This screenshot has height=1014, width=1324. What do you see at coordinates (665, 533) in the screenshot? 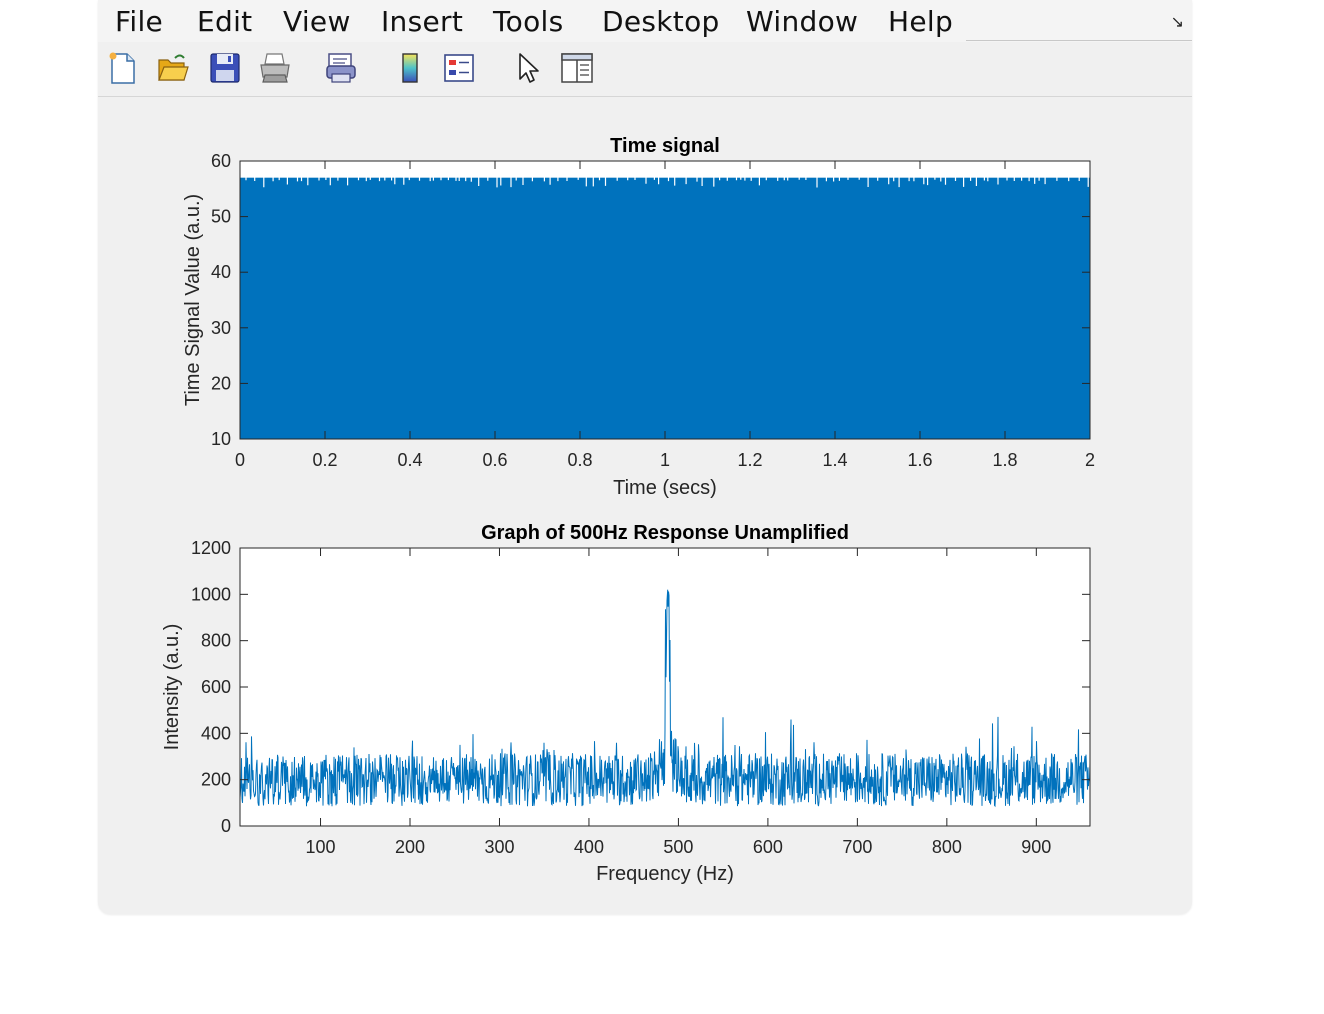
I see `chart-title: Graph of 500Hz Response Unamplified` at bounding box center [665, 533].